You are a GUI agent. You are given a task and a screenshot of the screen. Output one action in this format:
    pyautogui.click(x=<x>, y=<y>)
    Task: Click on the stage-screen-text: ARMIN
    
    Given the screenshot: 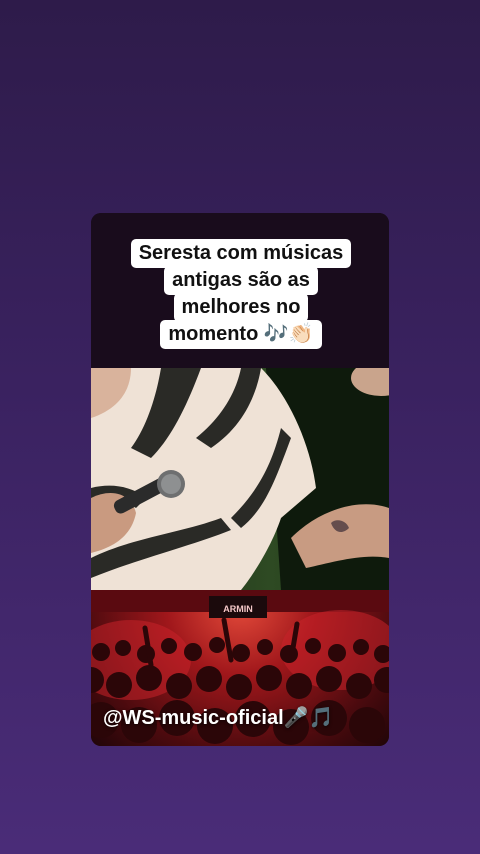 What is the action you would take?
    pyautogui.click(x=238, y=609)
    